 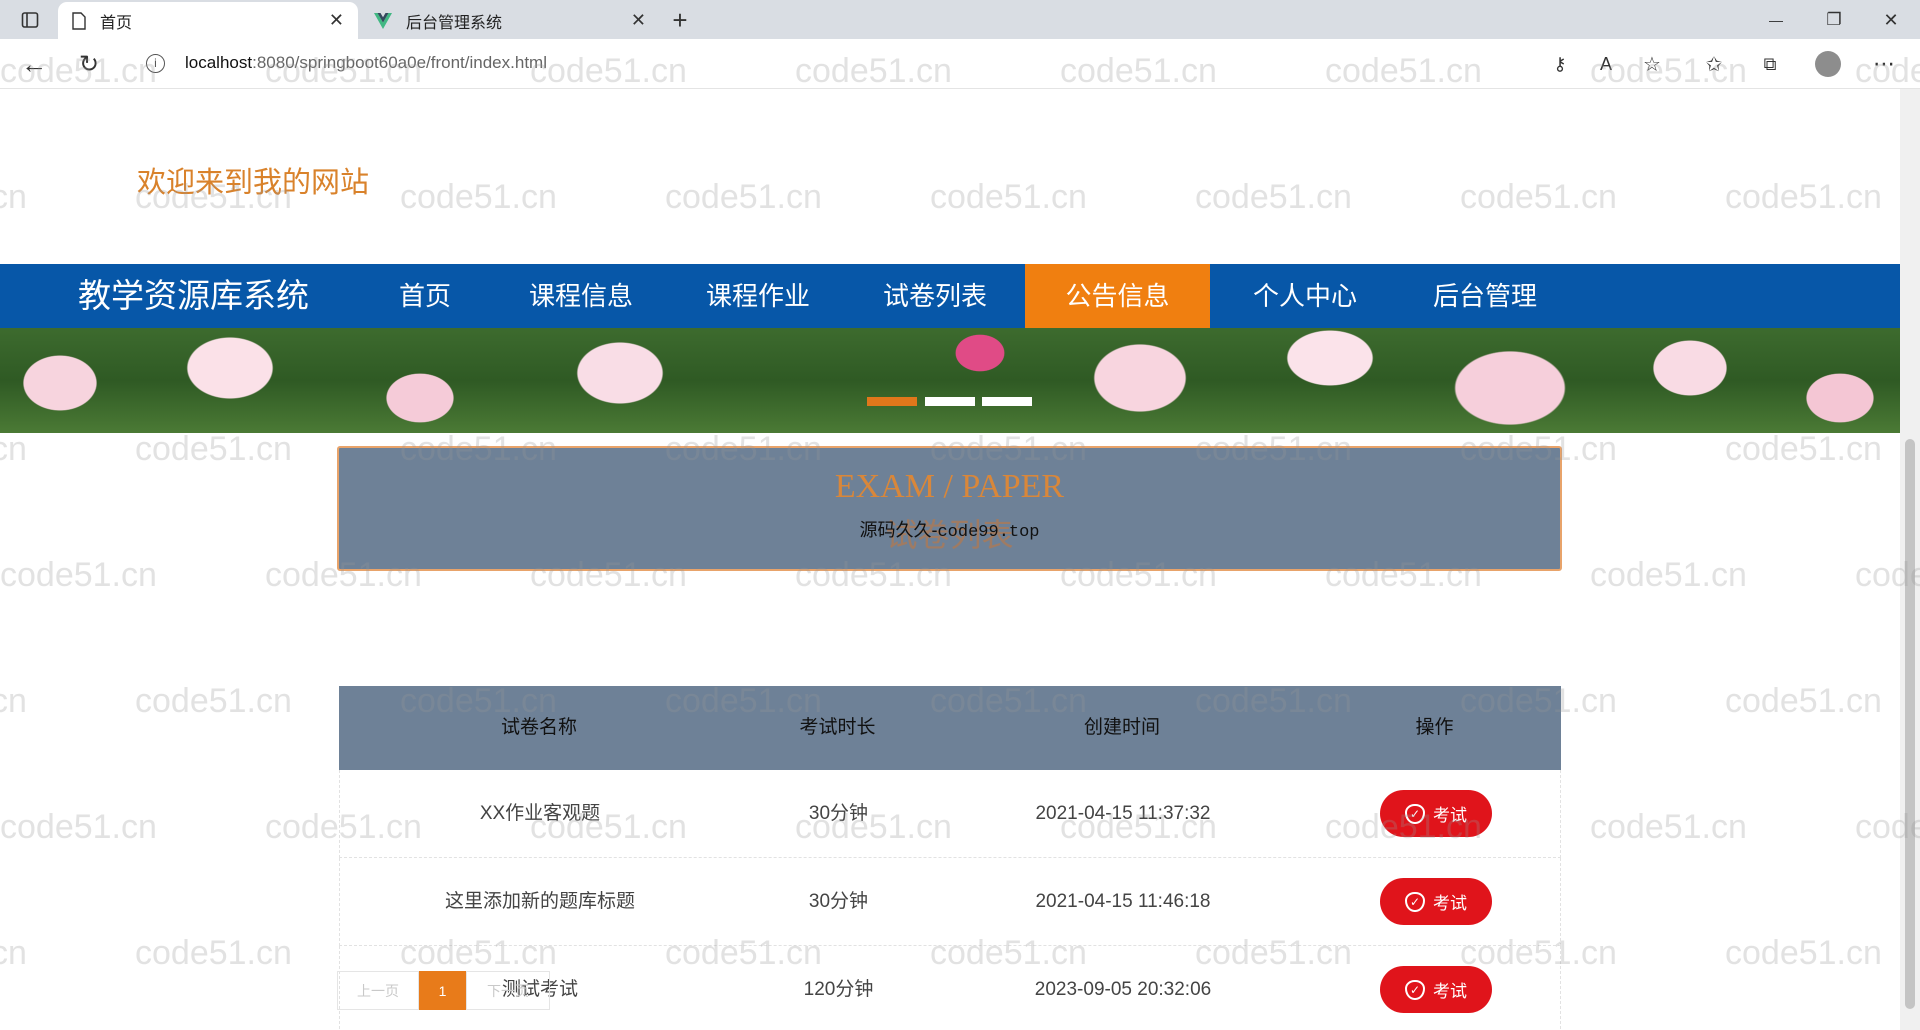 I want to click on site-info-icon: i, so click(x=155, y=63).